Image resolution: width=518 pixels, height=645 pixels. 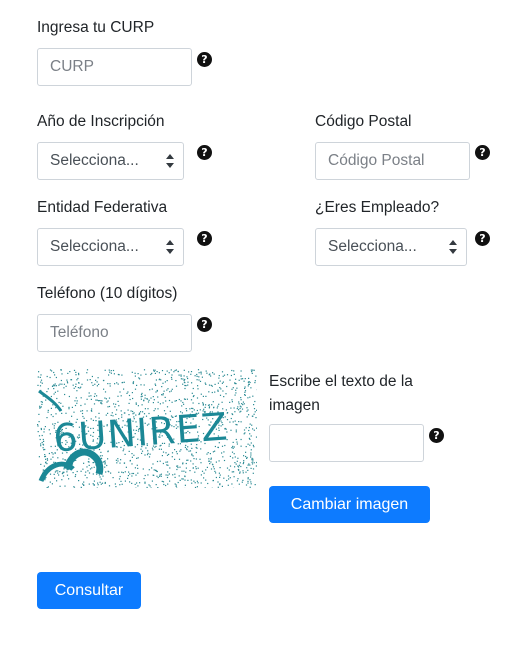 I want to click on curp-help-icon: ?, so click(x=204, y=59).